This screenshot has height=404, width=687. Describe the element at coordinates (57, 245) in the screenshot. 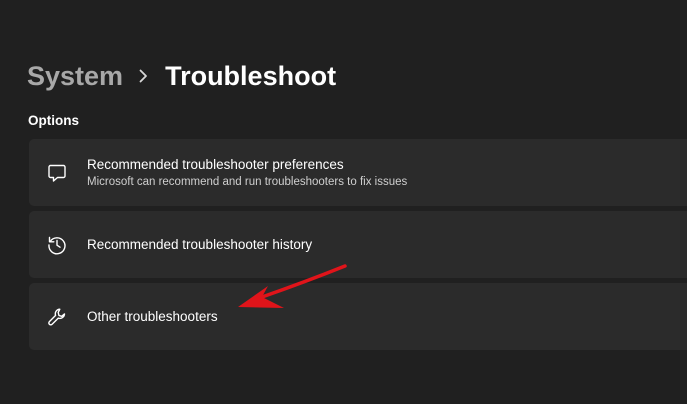

I see `history-icon` at that location.